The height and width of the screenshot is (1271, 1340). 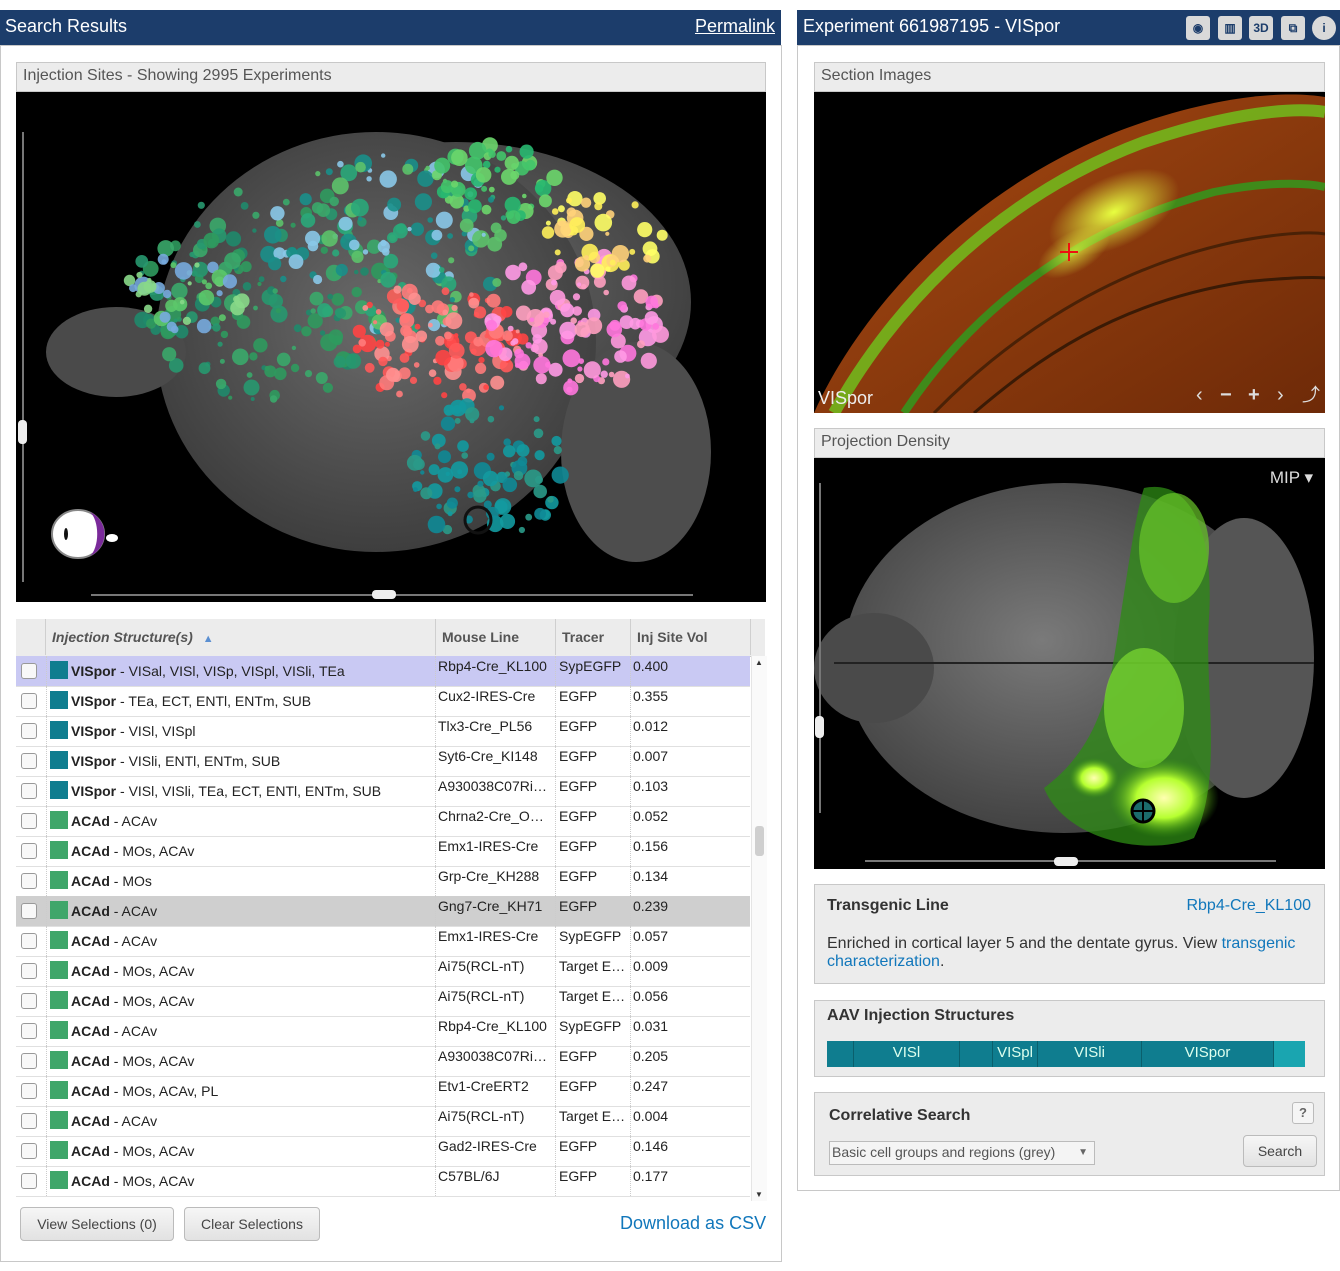 What do you see at coordinates (383, 1061) in the screenshot?
I see `table-row: ACAd - MOs, ACAv A930038C07Ri… EGFP 0.205` at bounding box center [383, 1061].